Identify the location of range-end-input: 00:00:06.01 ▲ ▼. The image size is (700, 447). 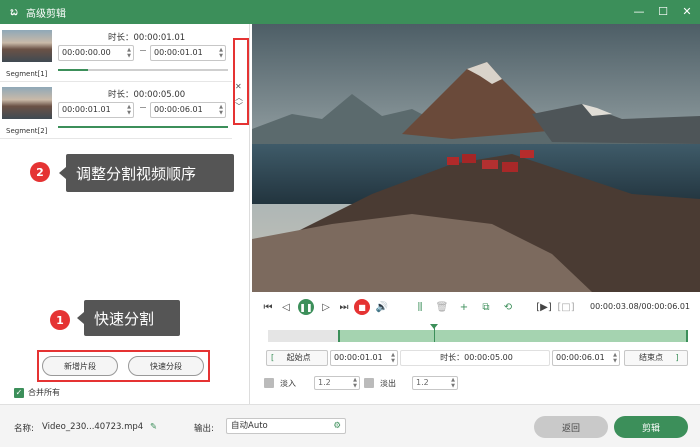
(586, 358).